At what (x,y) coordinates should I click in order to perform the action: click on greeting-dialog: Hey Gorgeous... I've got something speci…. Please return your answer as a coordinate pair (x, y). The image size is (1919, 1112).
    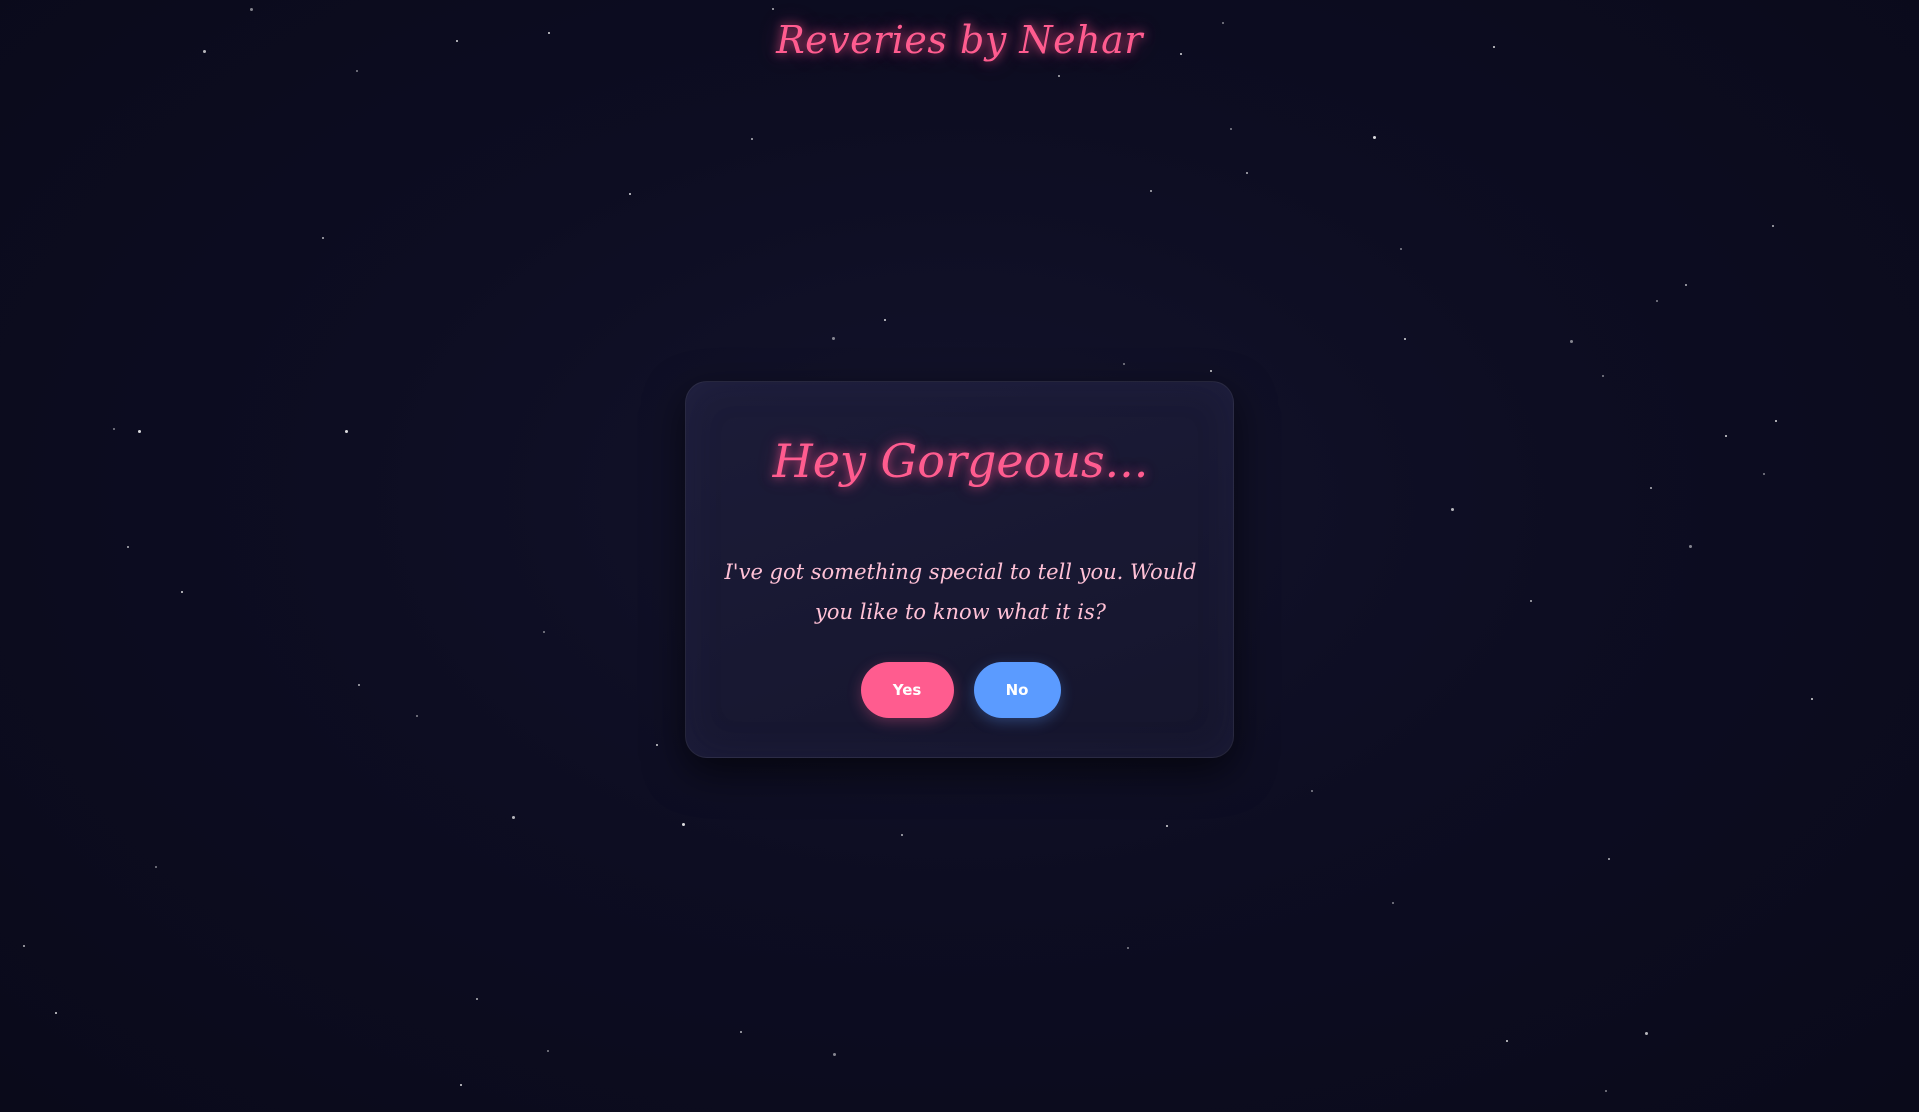
    Looking at the image, I should click on (959, 569).